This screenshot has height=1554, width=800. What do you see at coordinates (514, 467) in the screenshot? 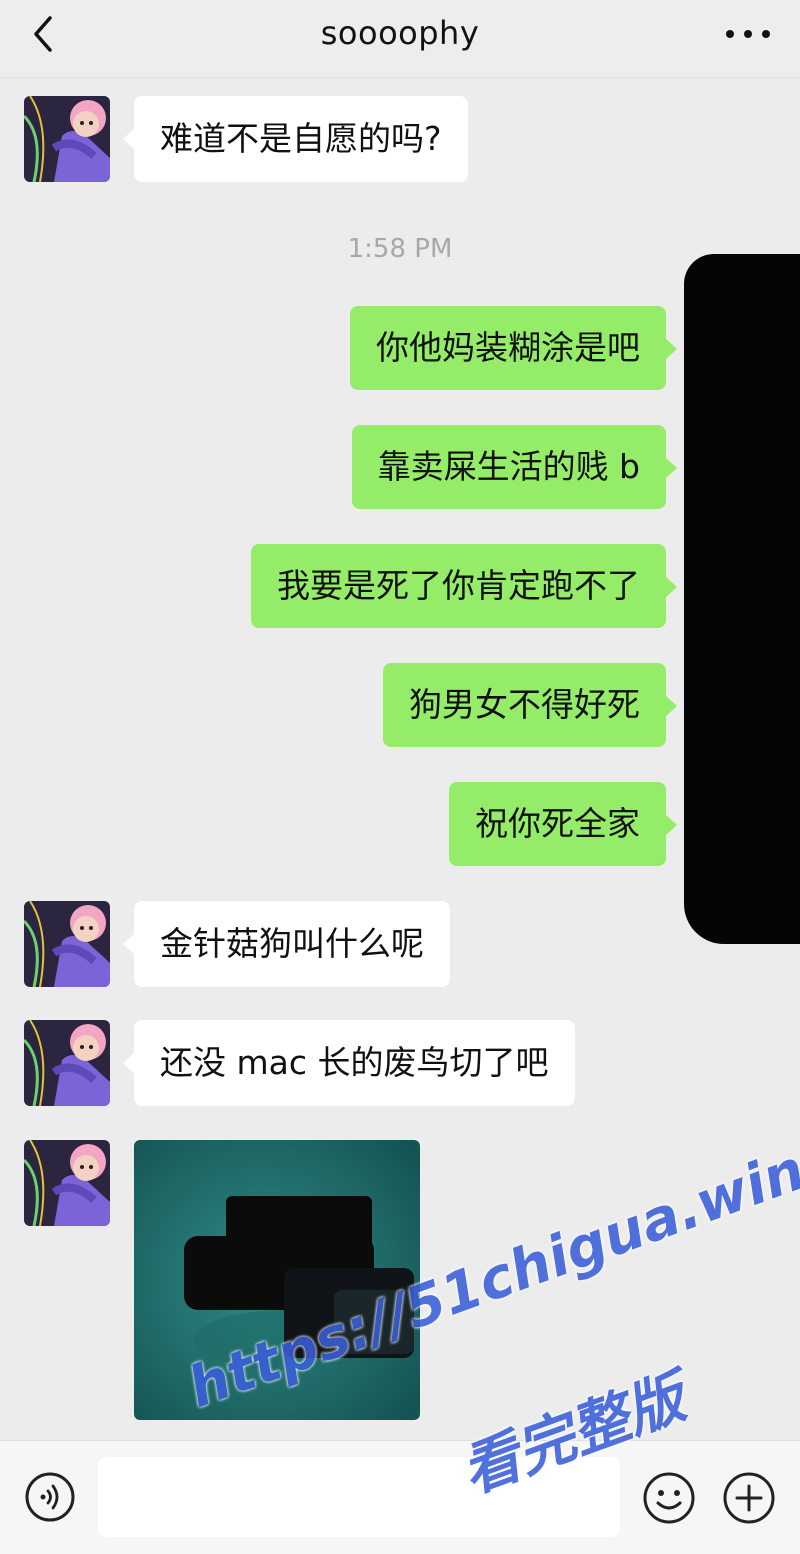
I see `message-bubble-outgoing: 靠卖屎生活的贱 b` at bounding box center [514, 467].